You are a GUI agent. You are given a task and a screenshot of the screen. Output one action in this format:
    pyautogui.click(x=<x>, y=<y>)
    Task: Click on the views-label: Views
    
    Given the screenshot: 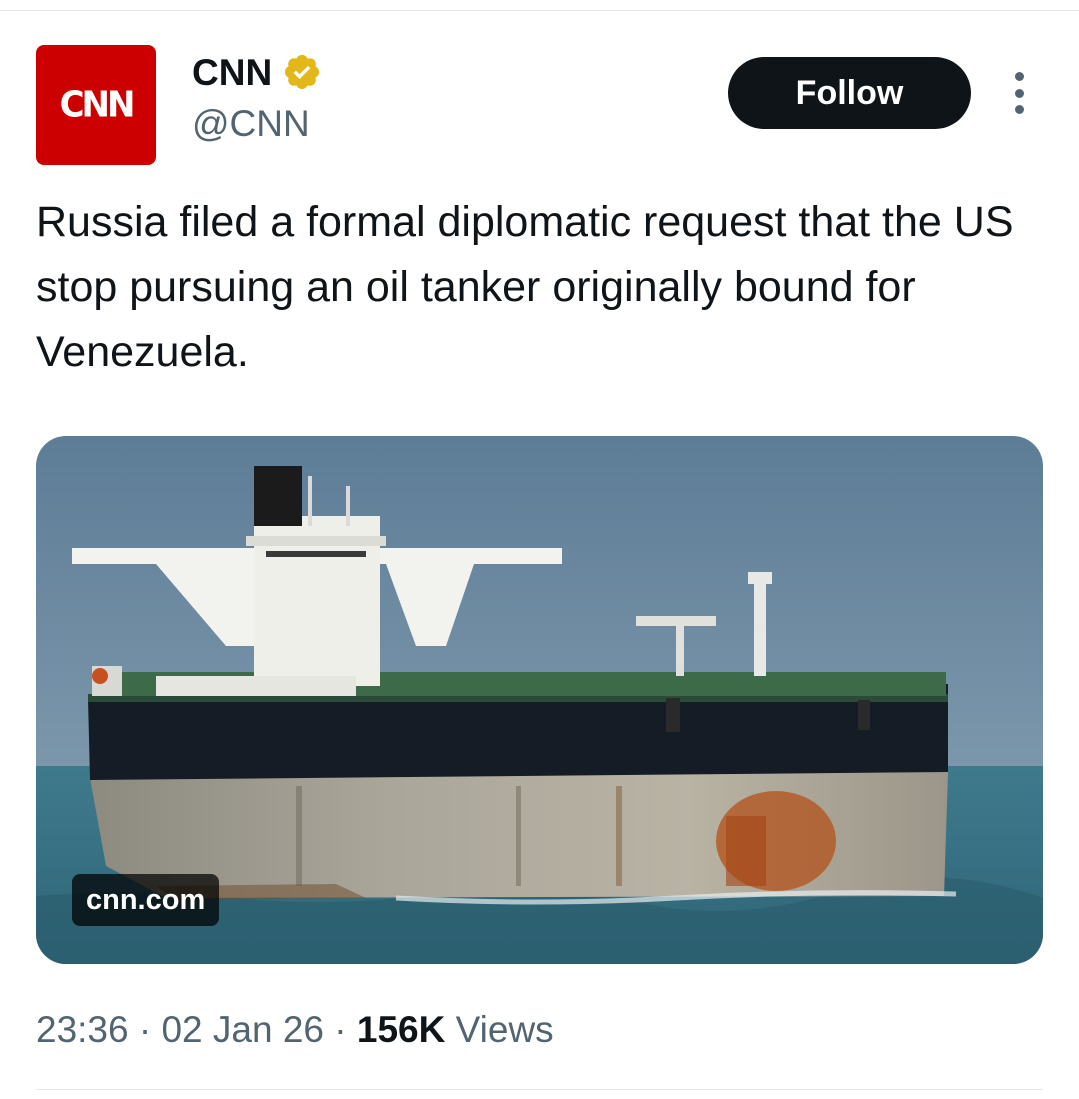 What is the action you would take?
    pyautogui.click(x=504, y=1029)
    